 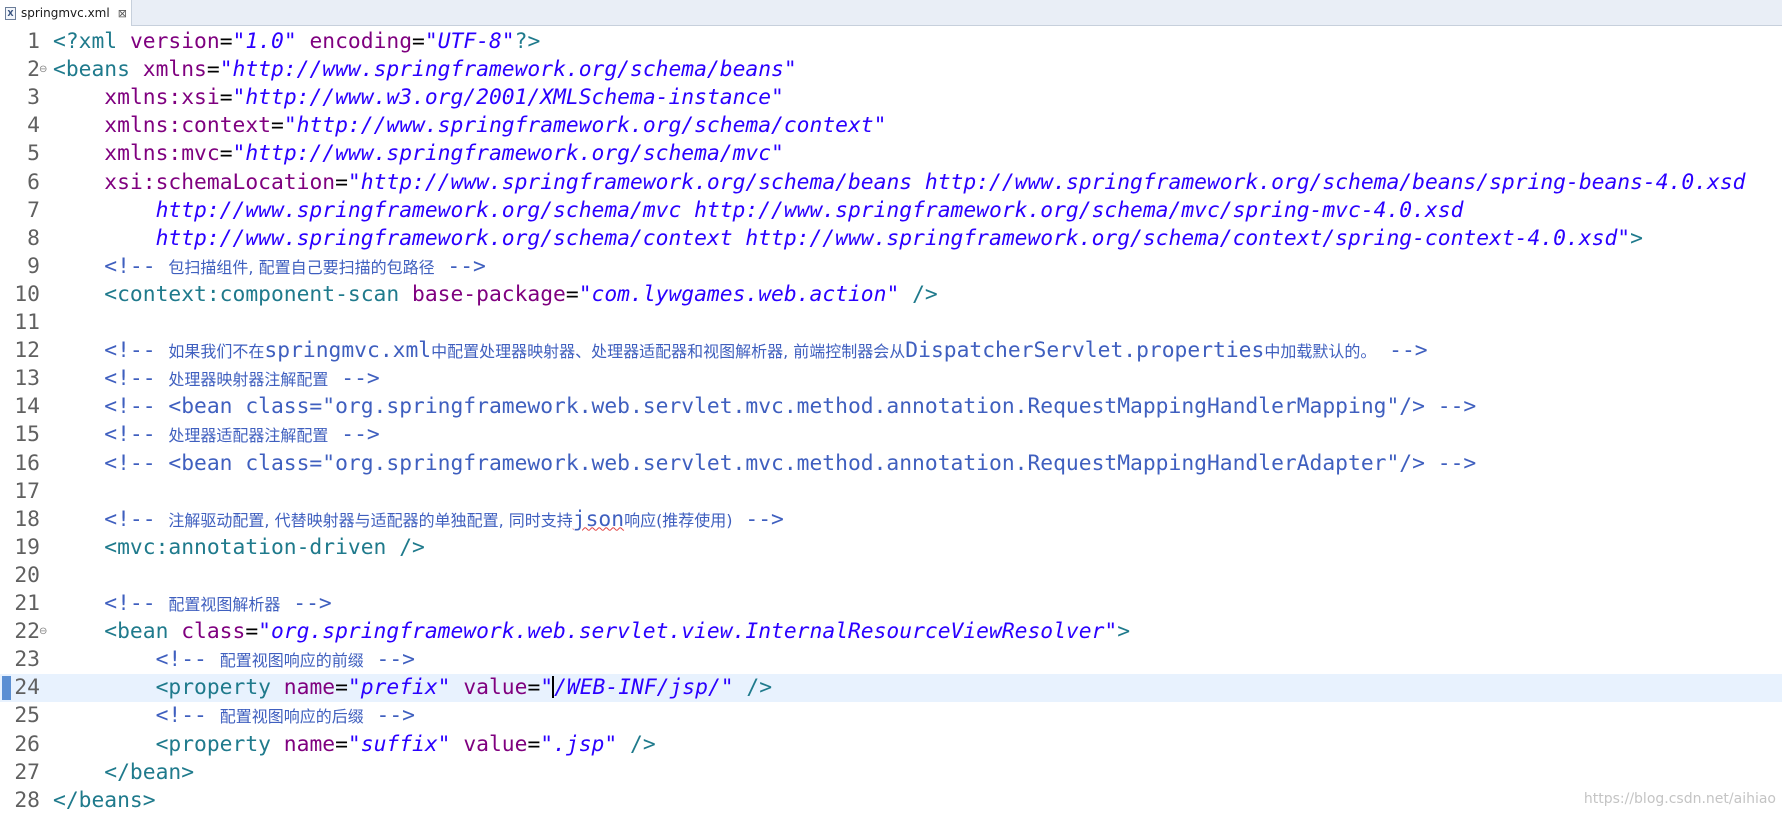 I want to click on code-text: <mvc:annotation-driven />, so click(x=239, y=548).